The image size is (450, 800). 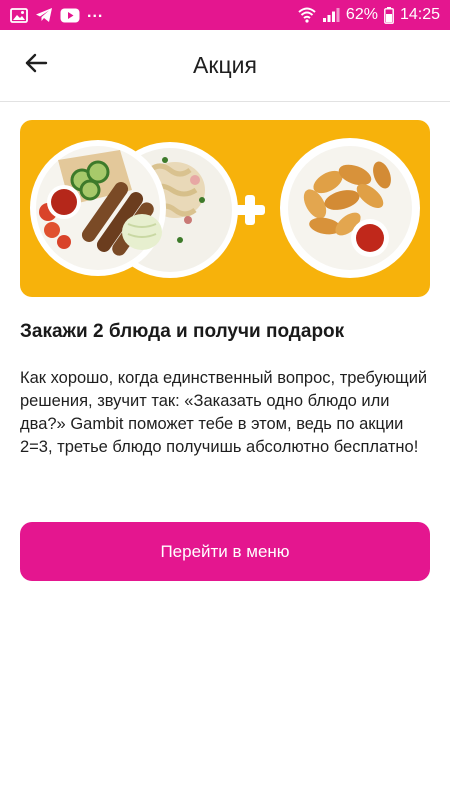 What do you see at coordinates (225, 15) in the screenshot?
I see `status-bar: ... 62% 14:25` at bounding box center [225, 15].